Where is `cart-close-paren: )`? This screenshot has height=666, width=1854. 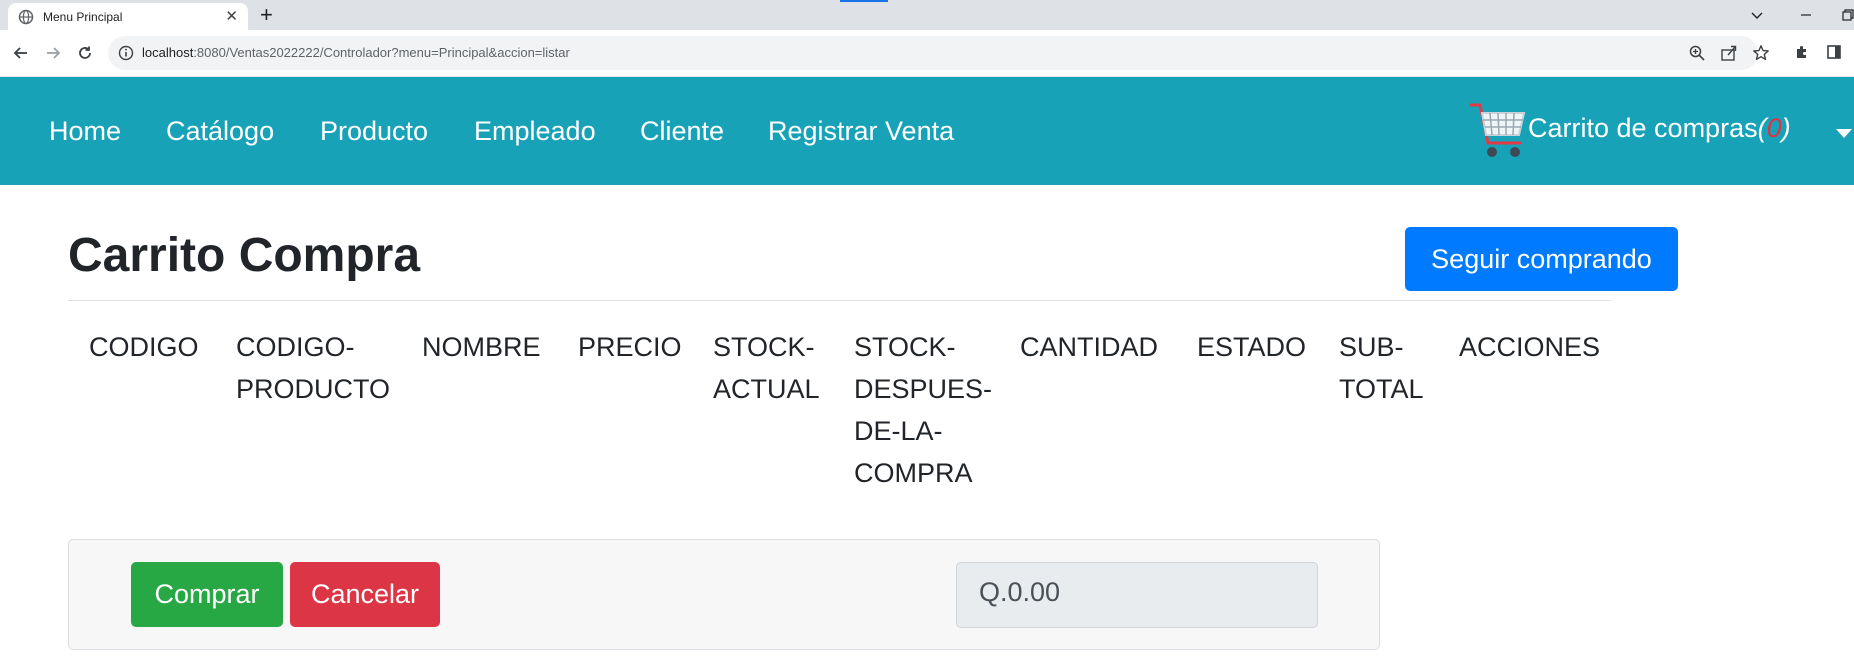
cart-close-paren: ) is located at coordinates (1786, 128).